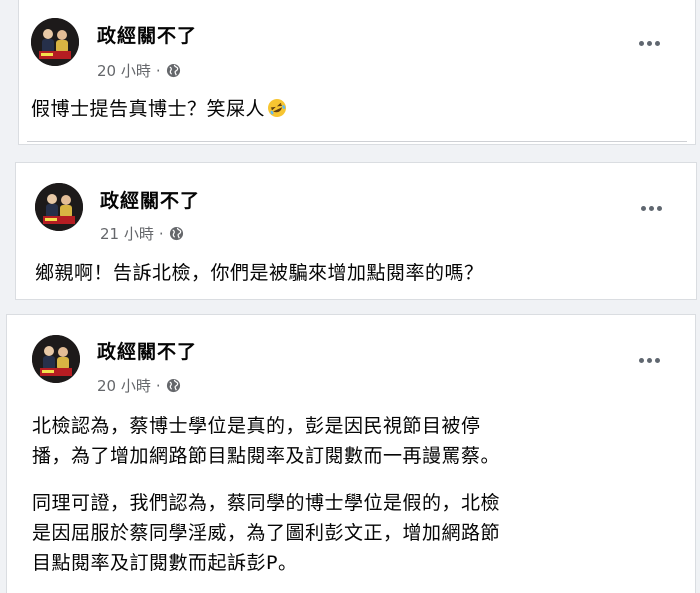 The height and width of the screenshot is (593, 700). I want to click on post-paragraph-line: 北檢認為，蔡博士學位是真的，彭是因民視節目被停, so click(256, 426).